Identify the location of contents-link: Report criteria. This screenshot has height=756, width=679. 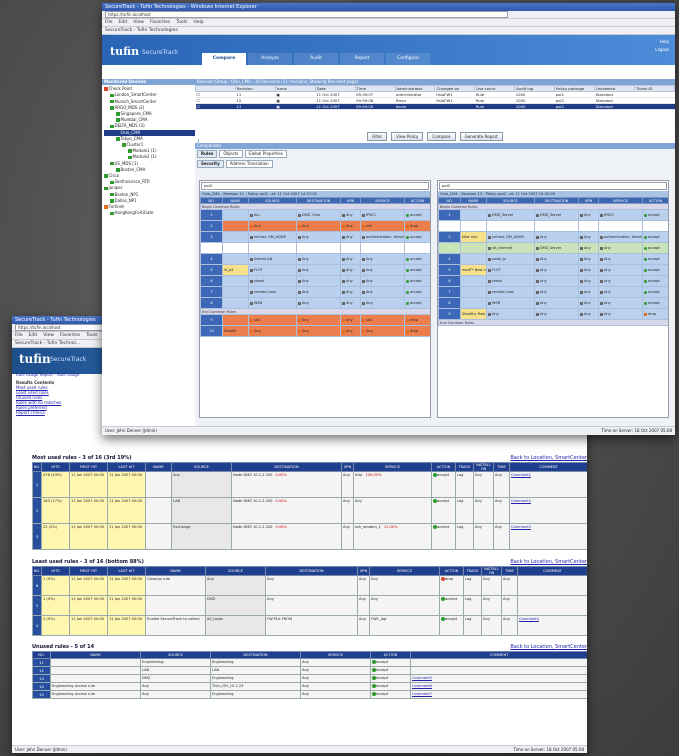
(65, 412).